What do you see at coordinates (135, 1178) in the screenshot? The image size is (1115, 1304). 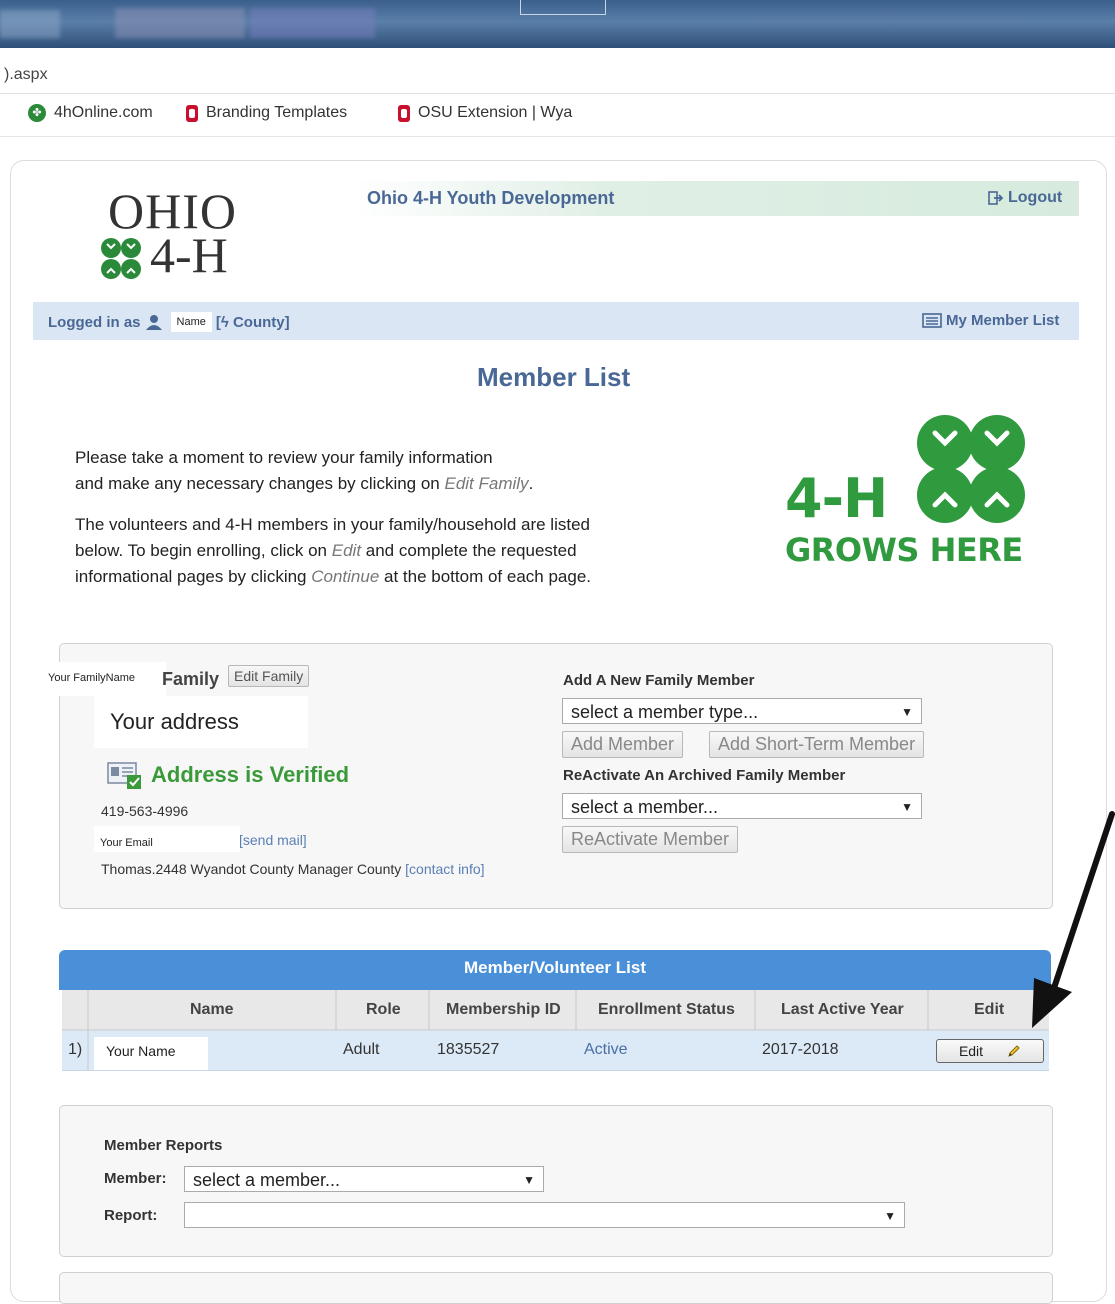 I see `member-label: Member:` at bounding box center [135, 1178].